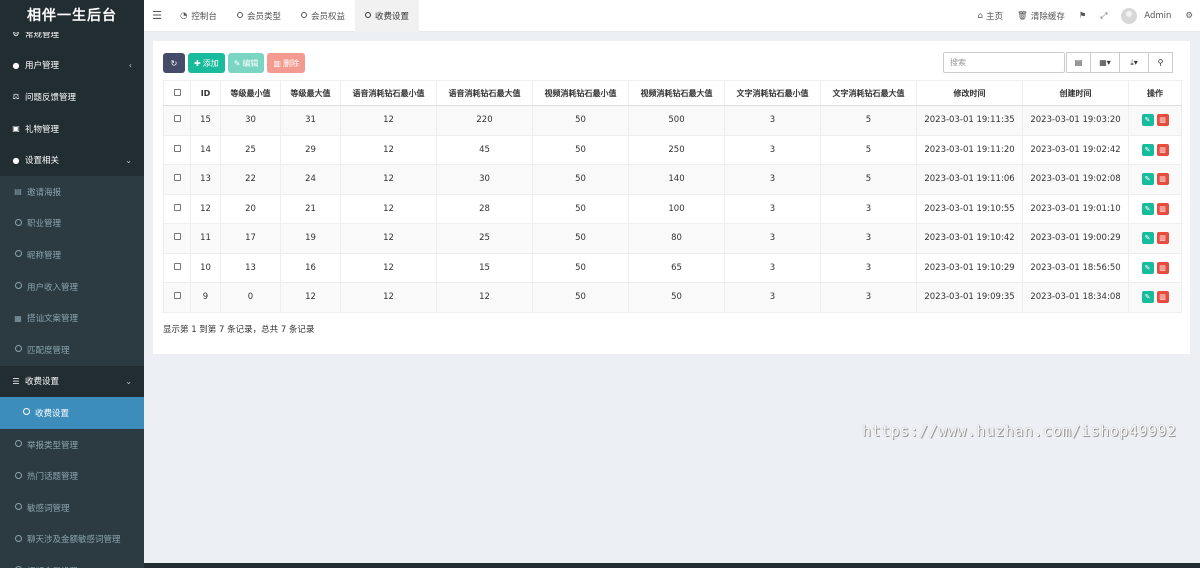  Describe the element at coordinates (72, 539) in the screenshot. I see `sidebar-item-16: 聊天涉及金额敏感词管理` at that location.